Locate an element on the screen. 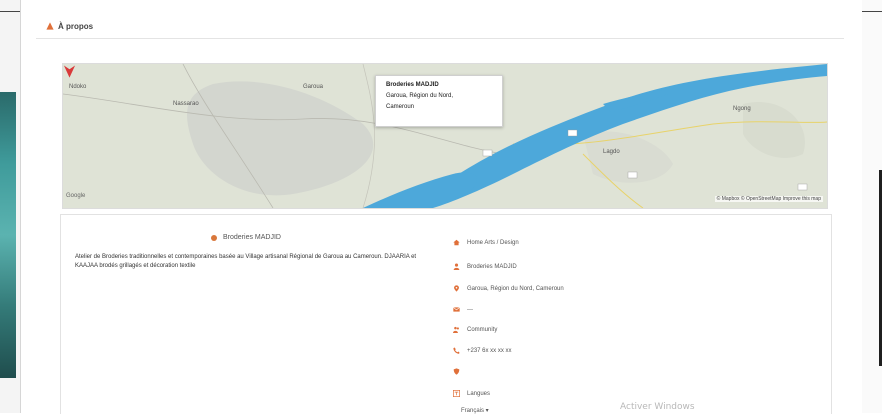  business-dot-icon is located at coordinates (214, 237).